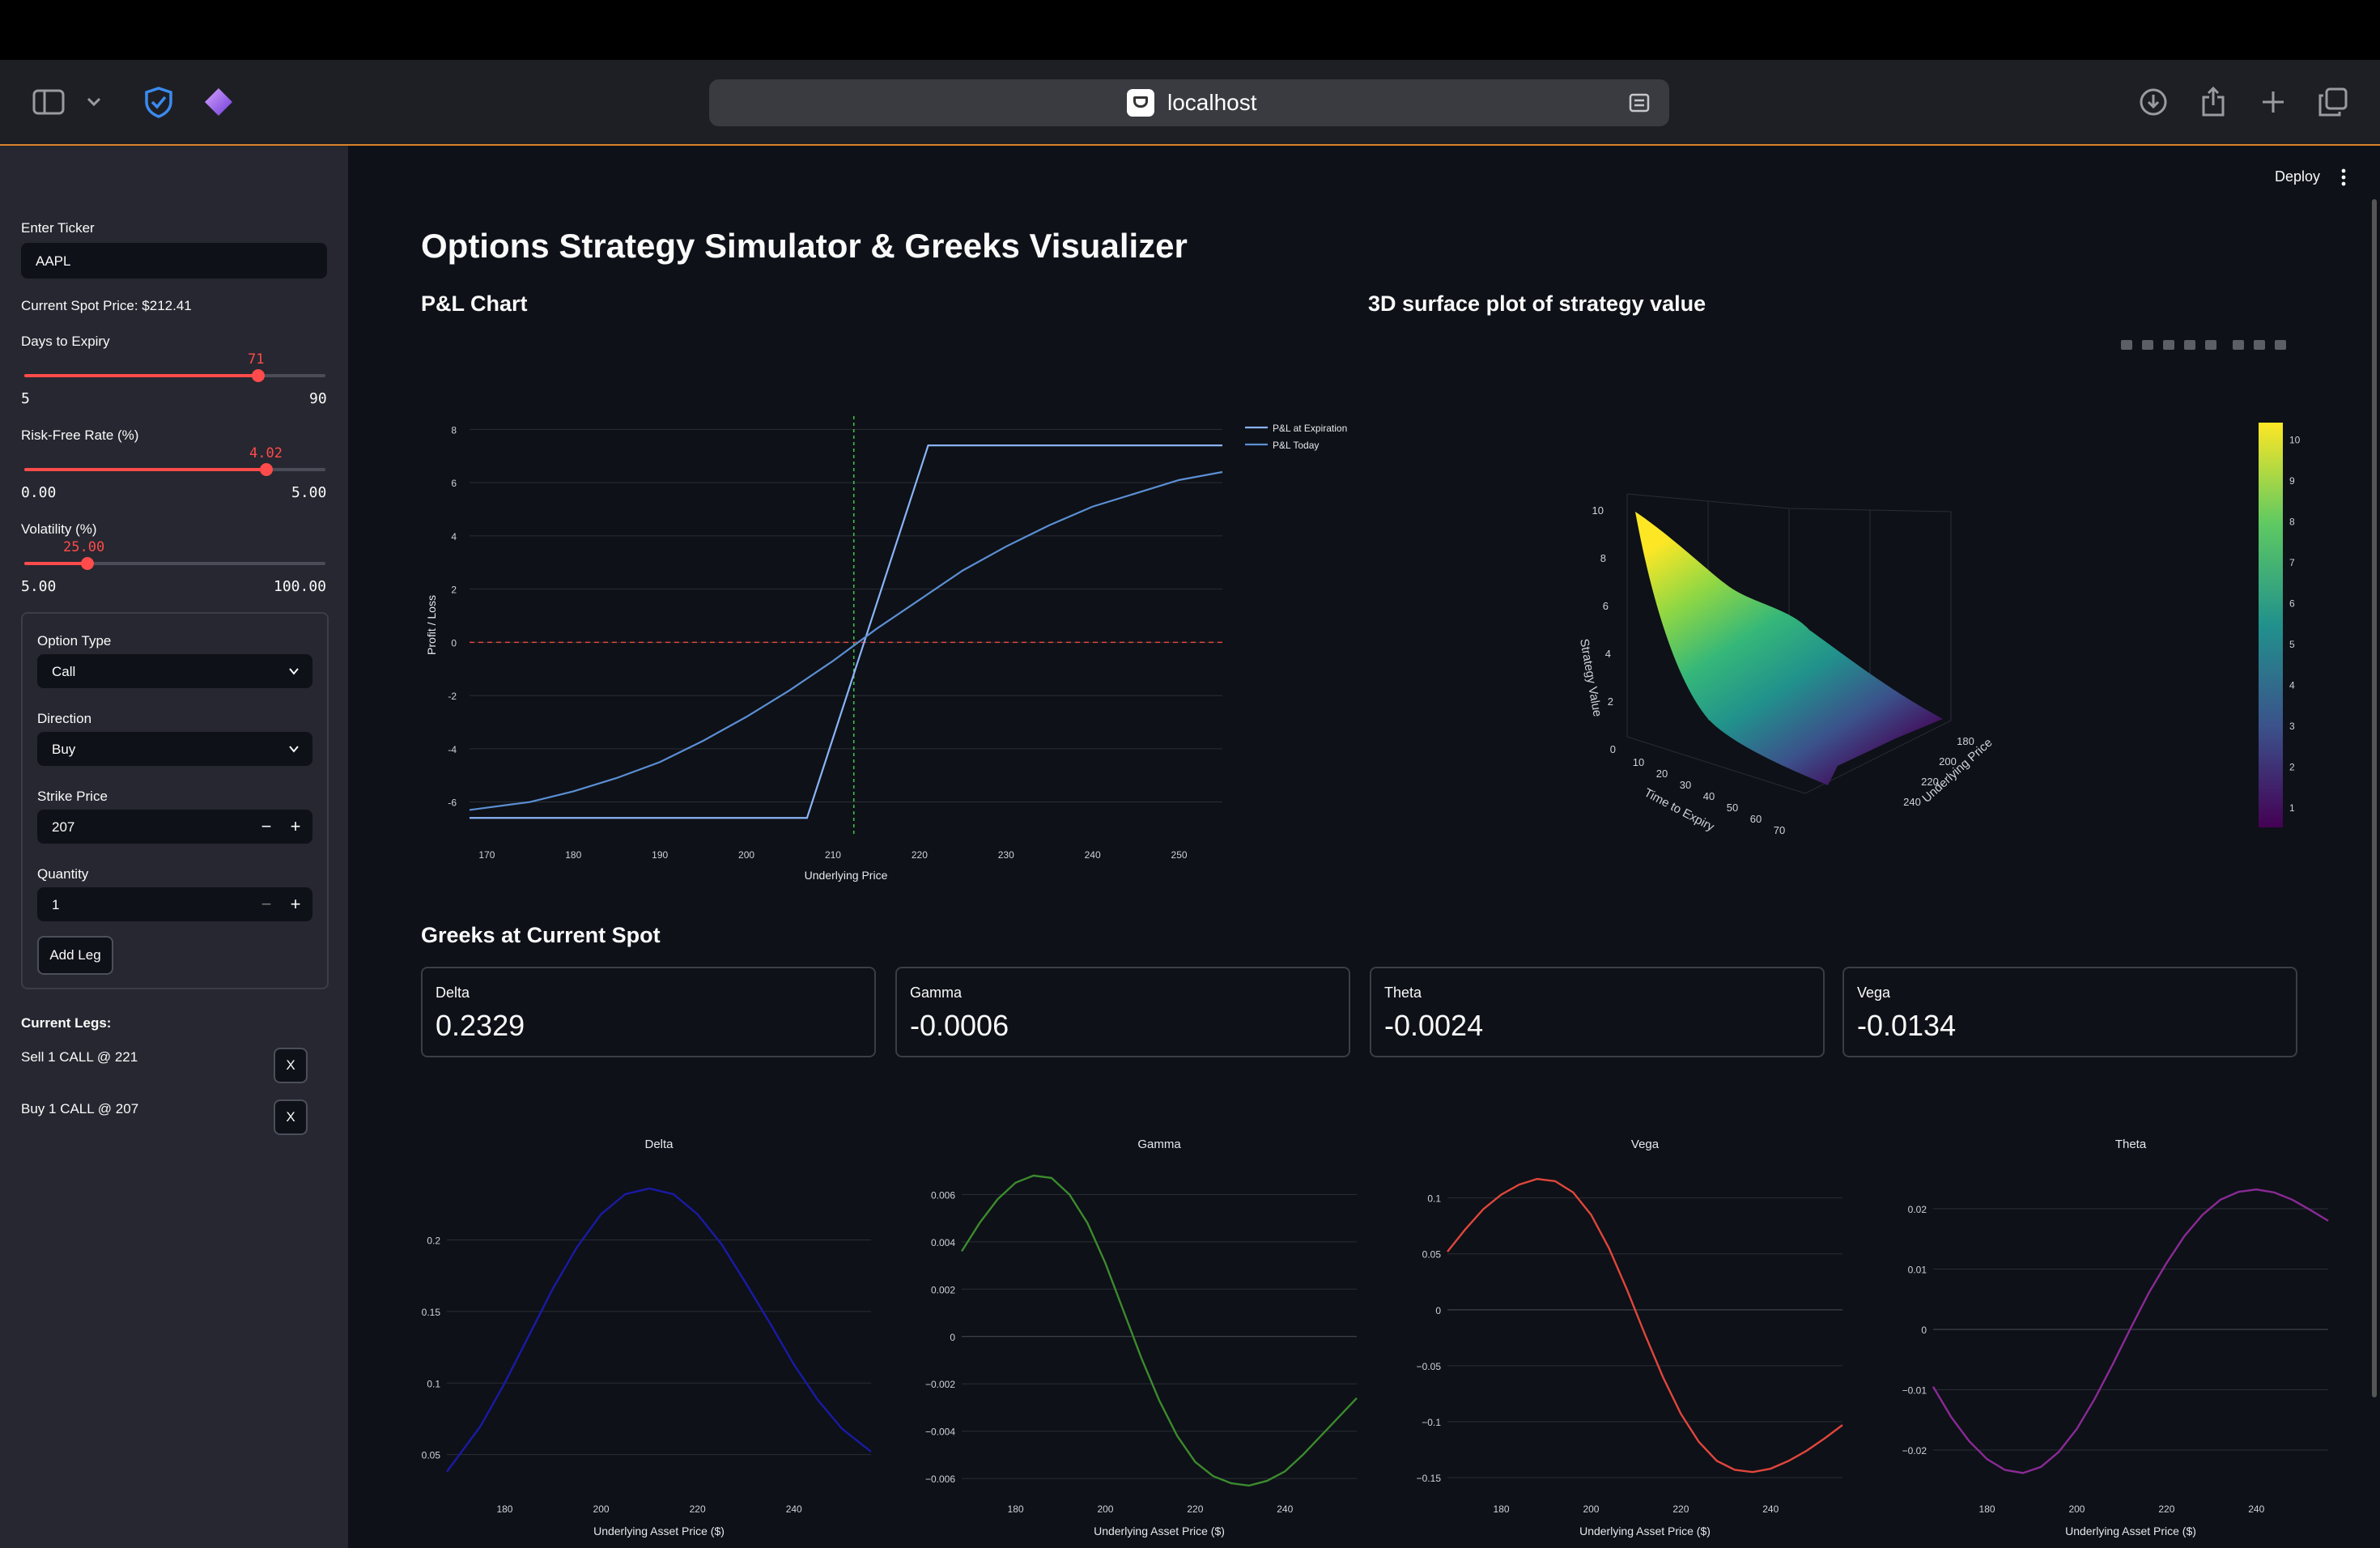 The width and height of the screenshot is (2380, 1548). I want to click on x-tick-label: 170, so click(486, 855).